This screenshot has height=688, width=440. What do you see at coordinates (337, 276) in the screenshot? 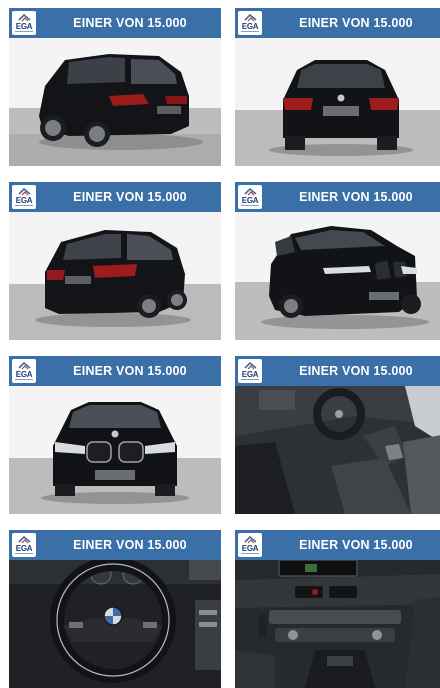
I see `car-photo-front-three-quarter` at bounding box center [337, 276].